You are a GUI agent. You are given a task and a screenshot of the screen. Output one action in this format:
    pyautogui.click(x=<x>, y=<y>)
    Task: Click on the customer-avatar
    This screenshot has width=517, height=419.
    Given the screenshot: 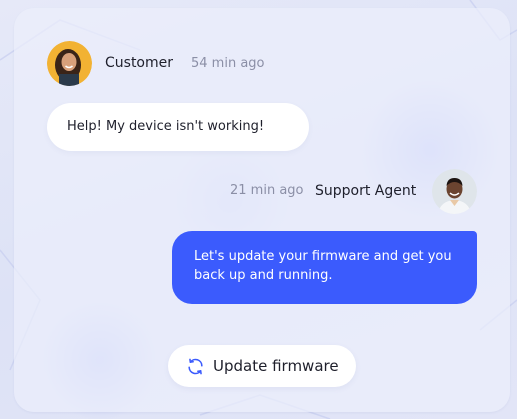 What is the action you would take?
    pyautogui.click(x=69, y=63)
    